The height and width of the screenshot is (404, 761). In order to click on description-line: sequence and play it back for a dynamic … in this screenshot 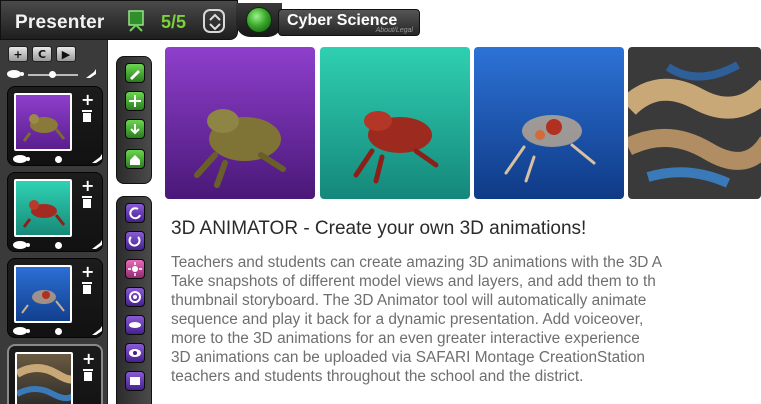, I will do `click(407, 319)`.